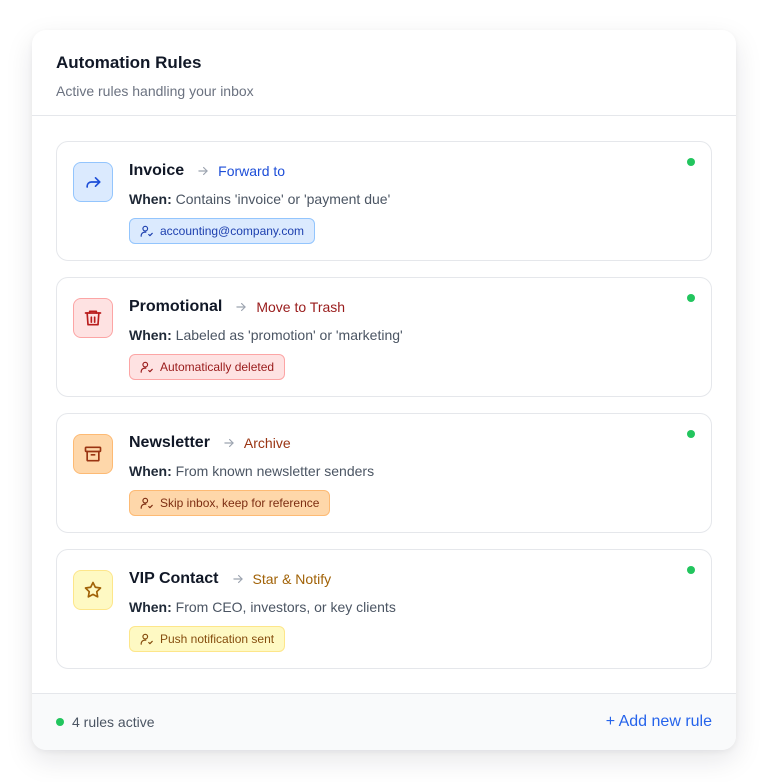 This screenshot has height=782, width=768. I want to click on archive-box-icon, so click(93, 454).